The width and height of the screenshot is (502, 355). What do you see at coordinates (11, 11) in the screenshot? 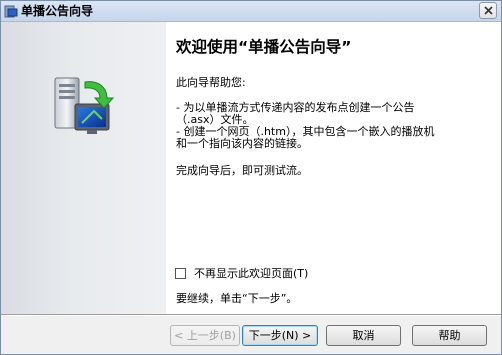
I see `wizard-app-icon` at bounding box center [11, 11].